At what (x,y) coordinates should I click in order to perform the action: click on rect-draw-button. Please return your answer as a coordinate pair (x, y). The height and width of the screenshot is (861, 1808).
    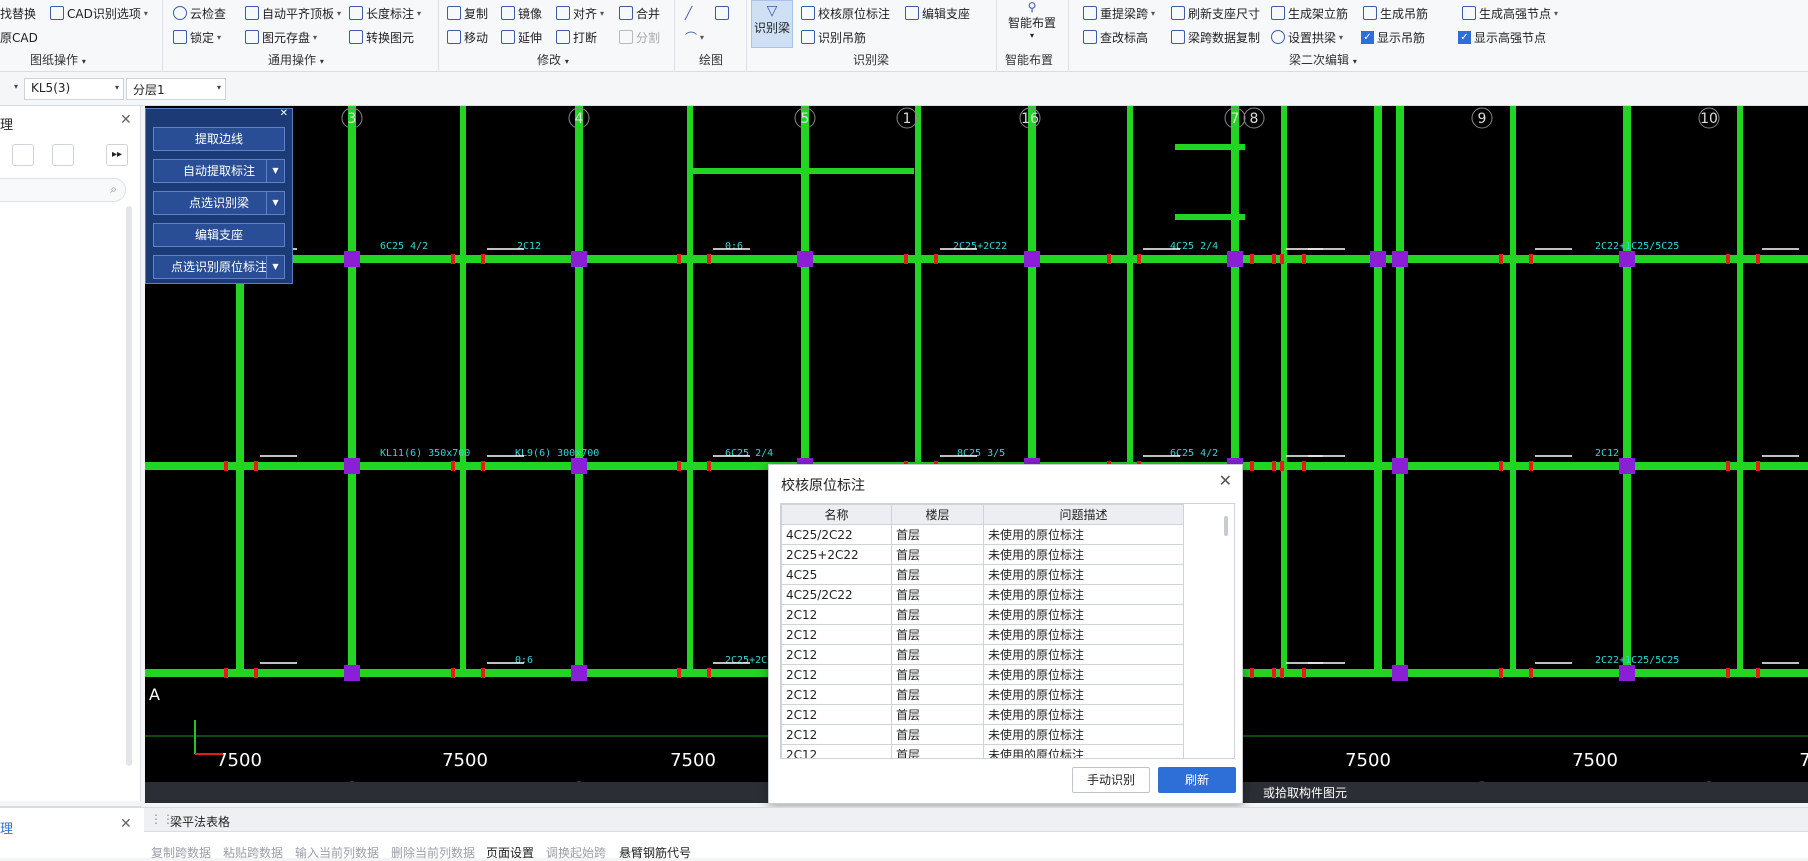
    Looking at the image, I should click on (723, 13).